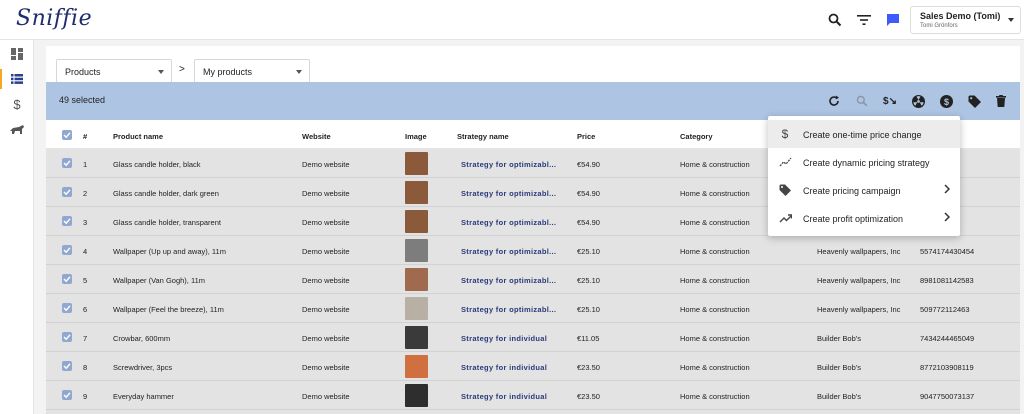 The image size is (1024, 414). What do you see at coordinates (17, 130) in the screenshot?
I see `animal-icon` at bounding box center [17, 130].